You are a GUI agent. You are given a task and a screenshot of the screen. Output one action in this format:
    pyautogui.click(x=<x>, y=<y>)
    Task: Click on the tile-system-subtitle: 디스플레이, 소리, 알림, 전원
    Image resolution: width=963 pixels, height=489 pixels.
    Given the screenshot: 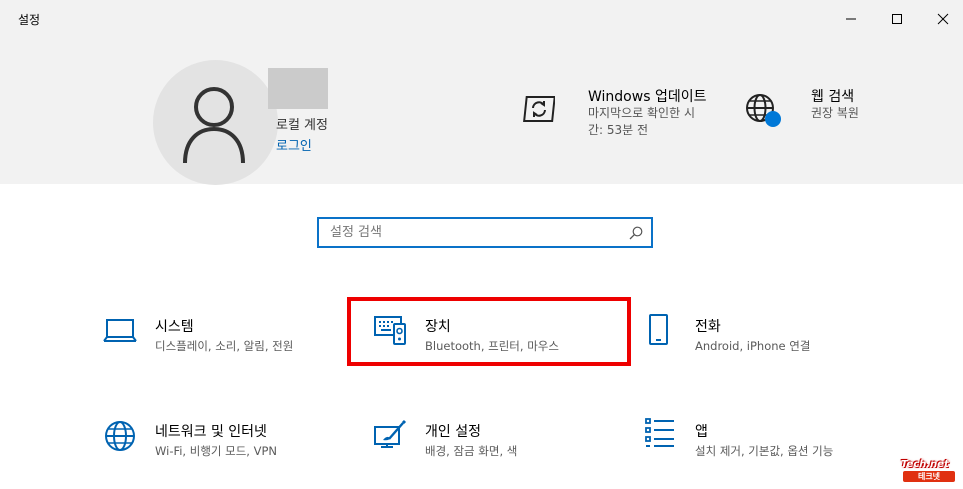 What is the action you would take?
    pyautogui.click(x=224, y=346)
    